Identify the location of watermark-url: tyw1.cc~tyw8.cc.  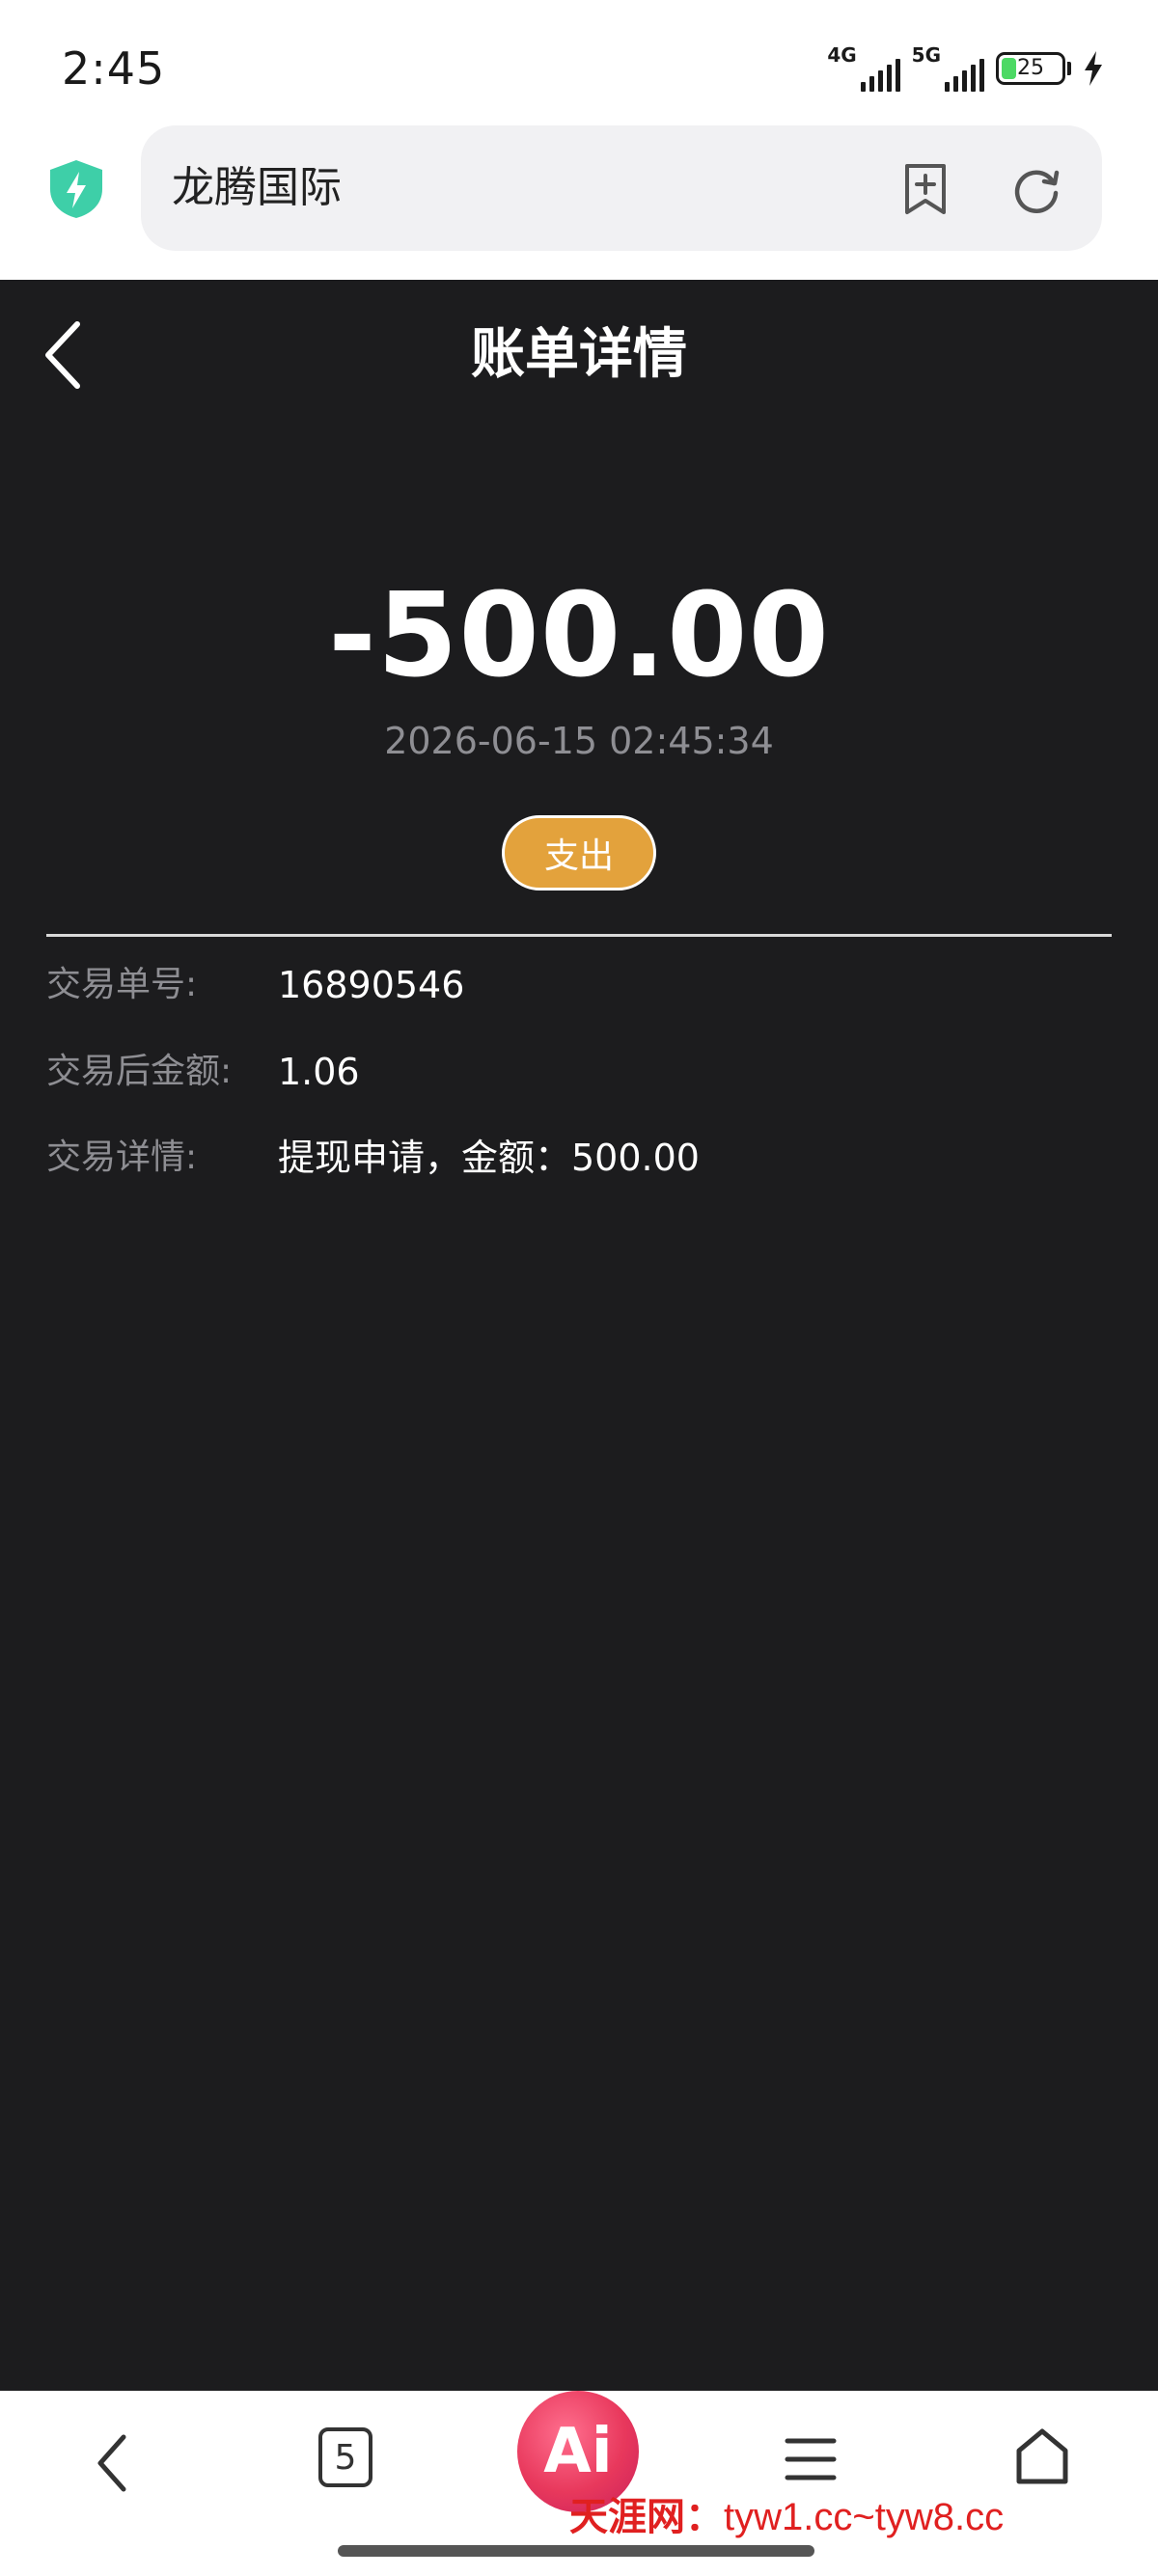
(864, 2517).